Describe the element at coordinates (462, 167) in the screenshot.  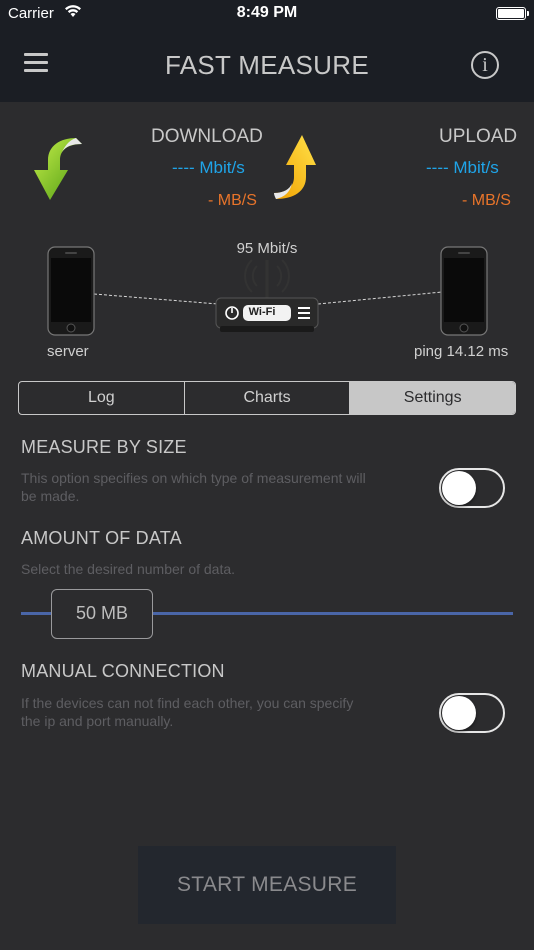
I see `upload-mbit-value: ---- Mbit/s` at that location.